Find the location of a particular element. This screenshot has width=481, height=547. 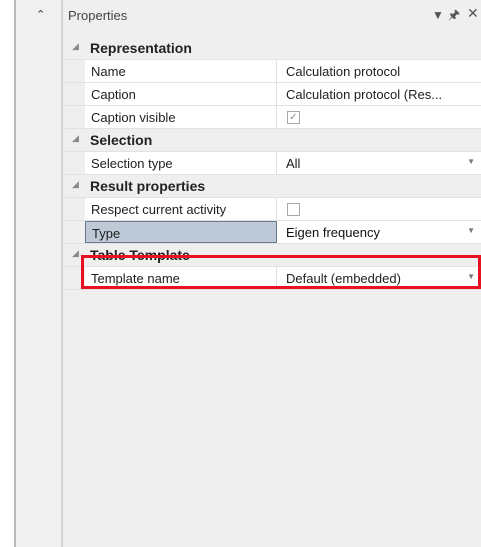

category-label: Representation is located at coordinates (141, 48).